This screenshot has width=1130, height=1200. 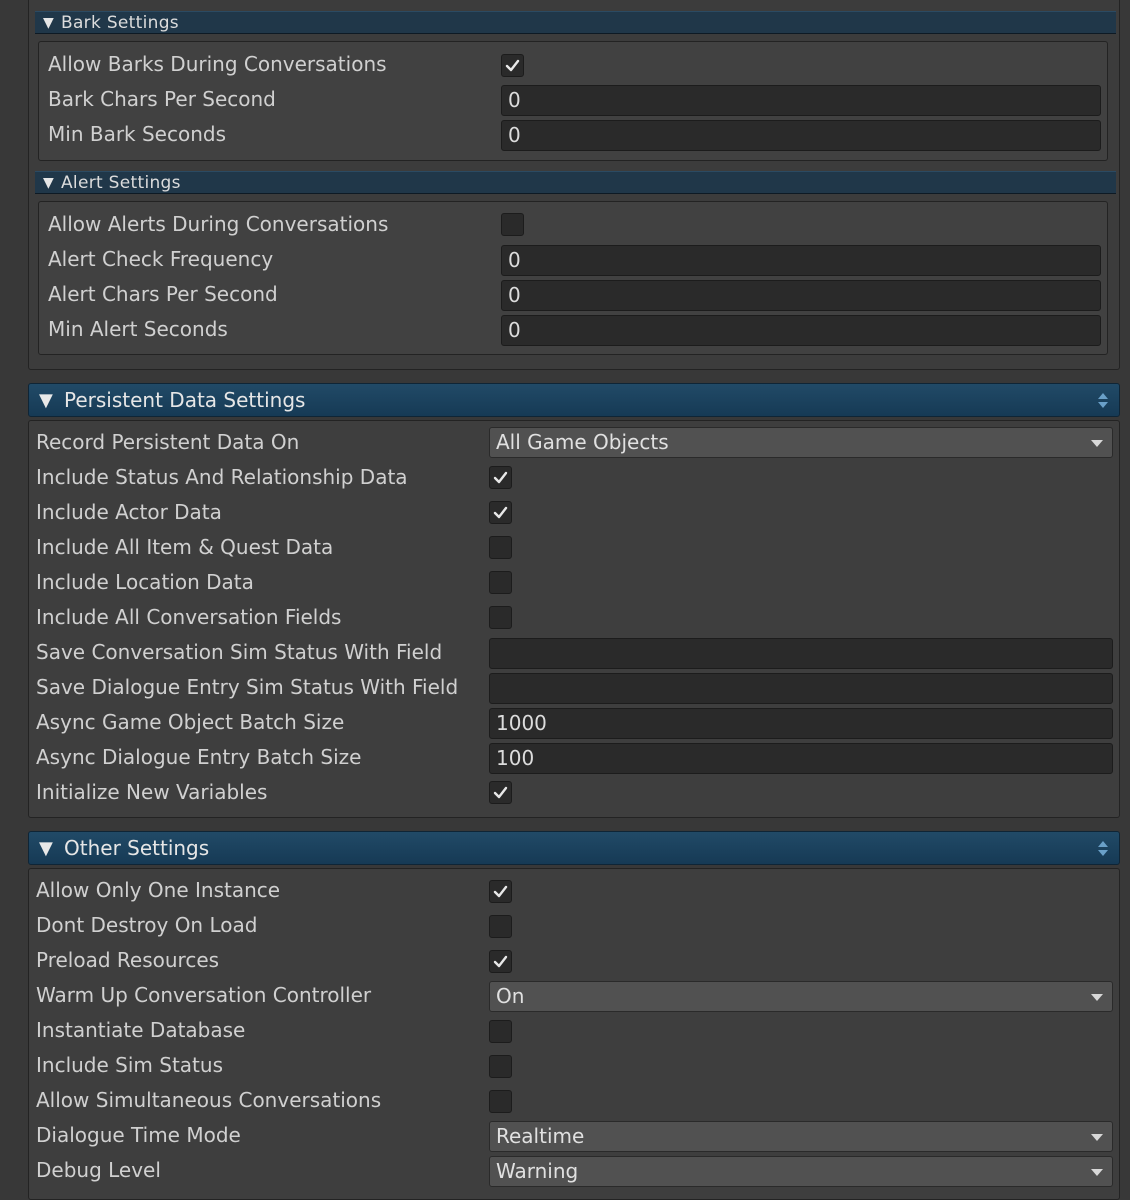 What do you see at coordinates (129, 512) in the screenshot?
I see `include-actor-label: Include Actor Data` at bounding box center [129, 512].